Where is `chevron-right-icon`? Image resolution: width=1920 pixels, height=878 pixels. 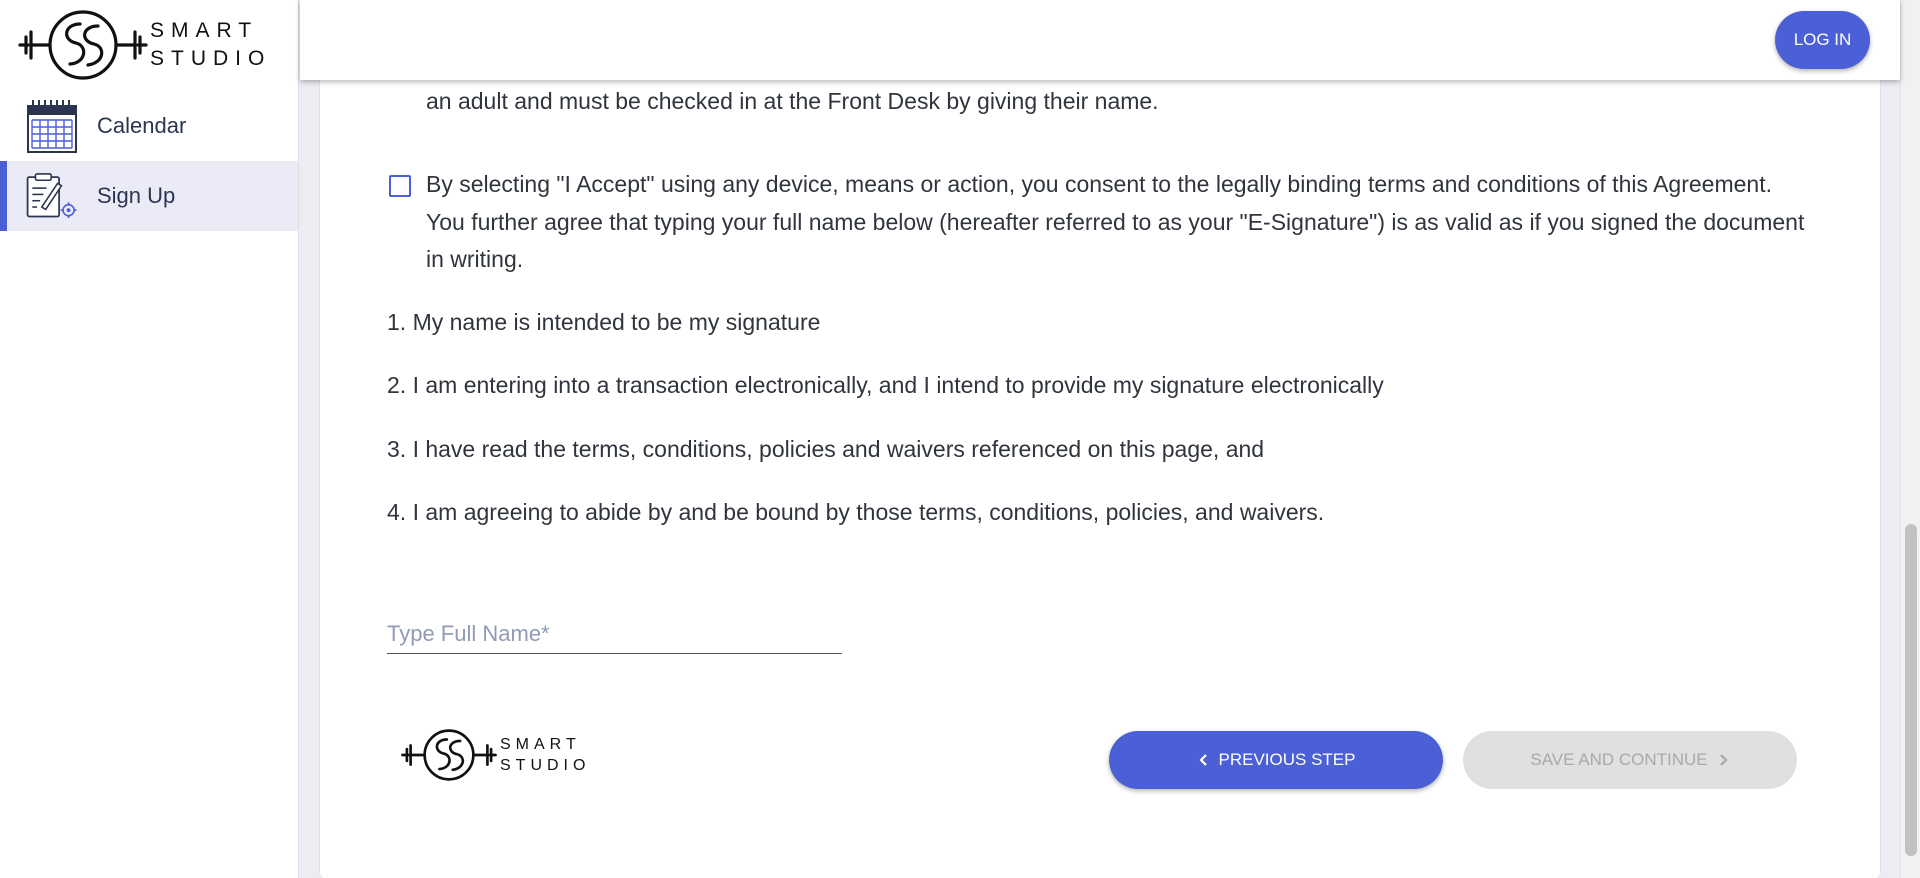
chevron-right-icon is located at coordinates (1723, 760).